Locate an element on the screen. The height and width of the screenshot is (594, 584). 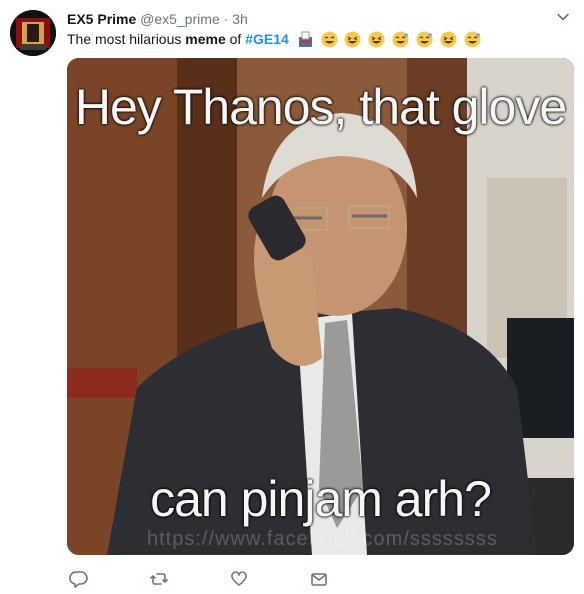
envelope-icon is located at coordinates (319, 579).